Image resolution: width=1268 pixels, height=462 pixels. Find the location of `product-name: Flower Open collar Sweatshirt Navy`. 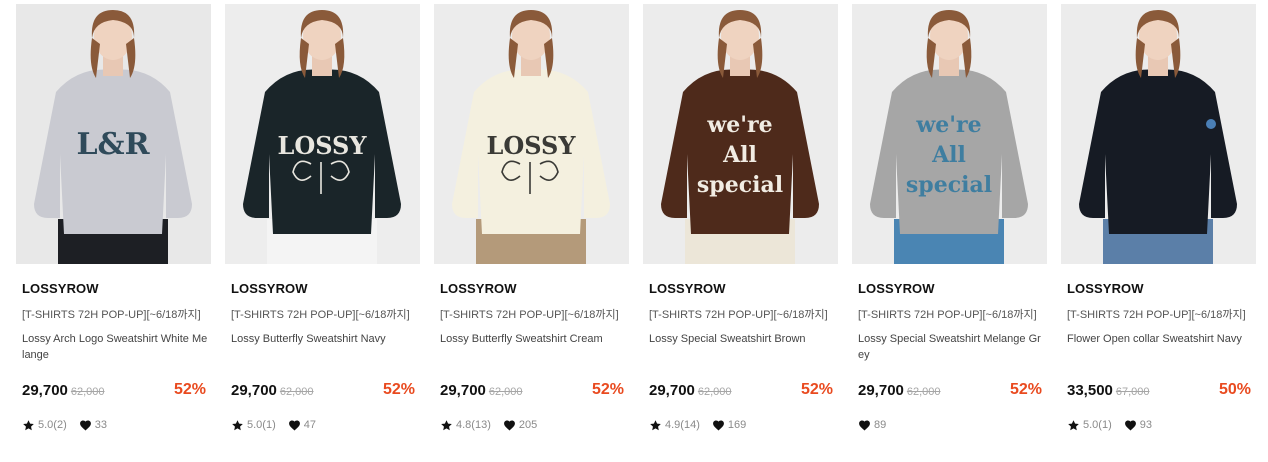

product-name: Flower Open collar Sweatshirt Navy is located at coordinates (1160, 339).